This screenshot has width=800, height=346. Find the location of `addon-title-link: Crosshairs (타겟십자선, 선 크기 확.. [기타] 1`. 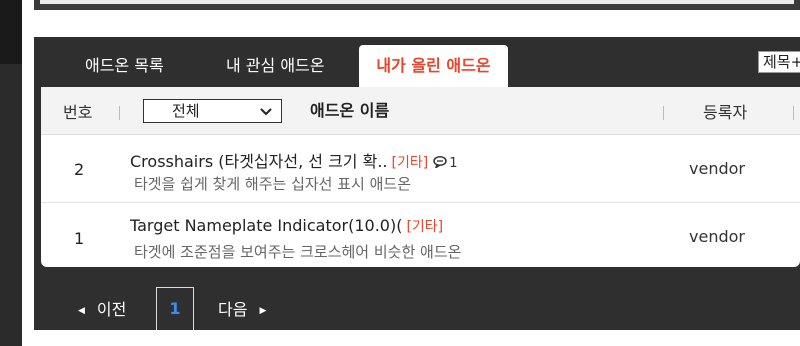

addon-title-link: Crosshairs (타겟십자선, 선 크기 확.. [기타] 1 is located at coordinates (293, 160).